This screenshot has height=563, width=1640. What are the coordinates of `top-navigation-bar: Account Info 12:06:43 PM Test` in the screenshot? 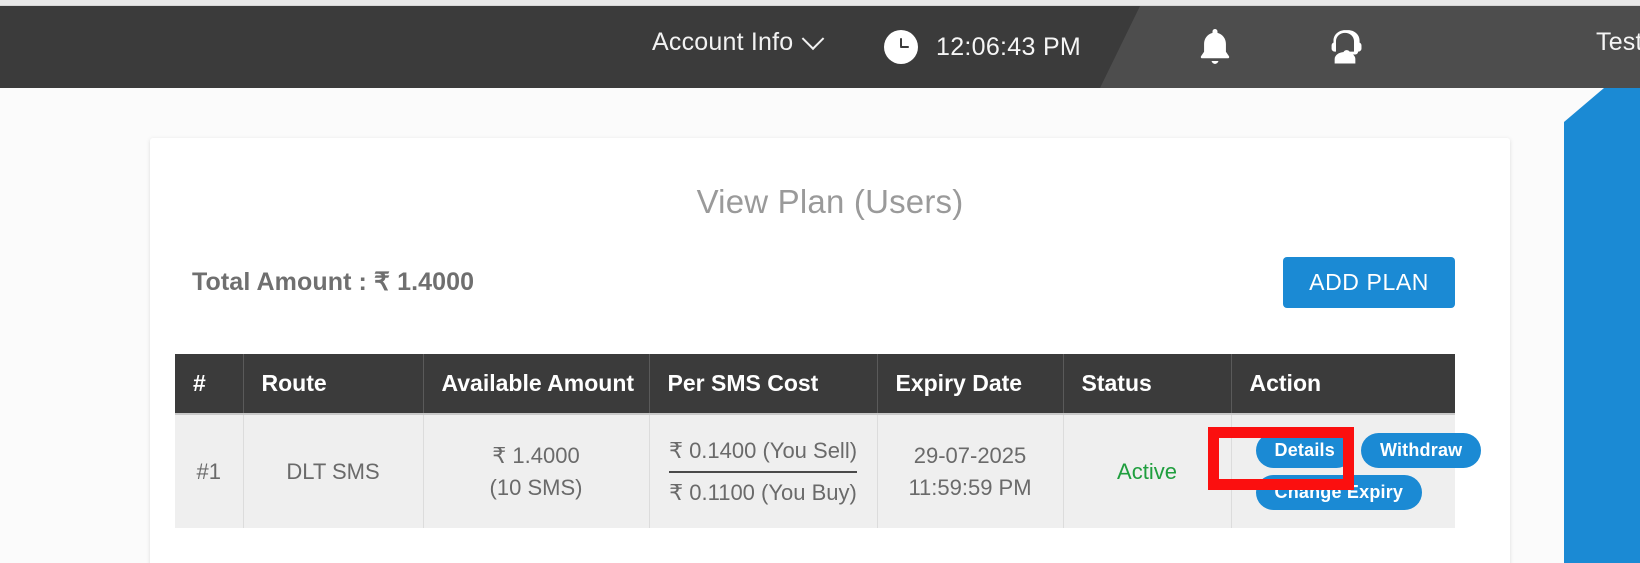 It's located at (820, 47).